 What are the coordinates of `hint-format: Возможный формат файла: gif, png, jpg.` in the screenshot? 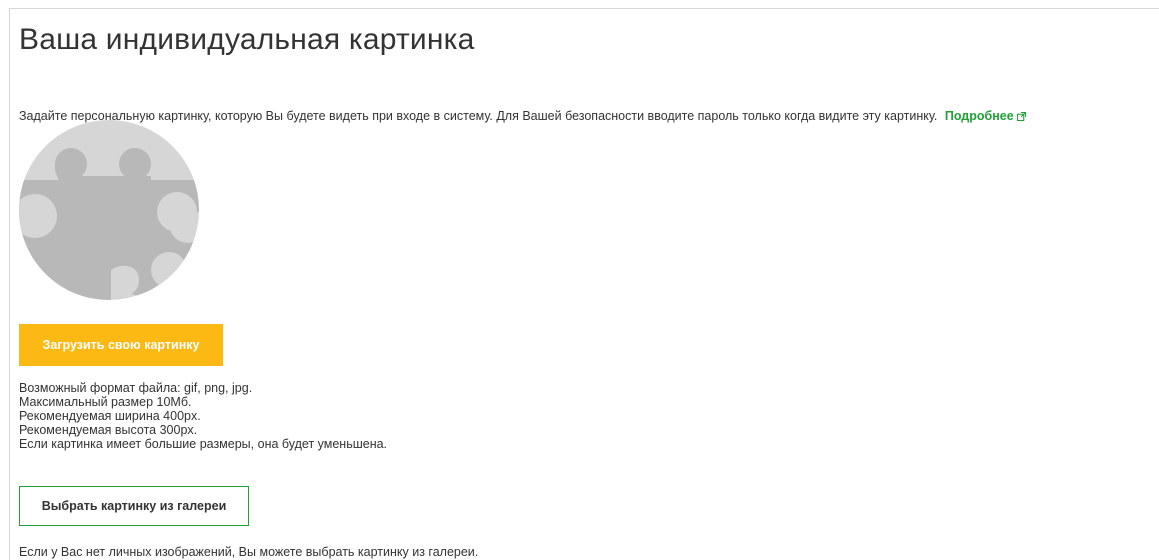 It's located at (136, 388).